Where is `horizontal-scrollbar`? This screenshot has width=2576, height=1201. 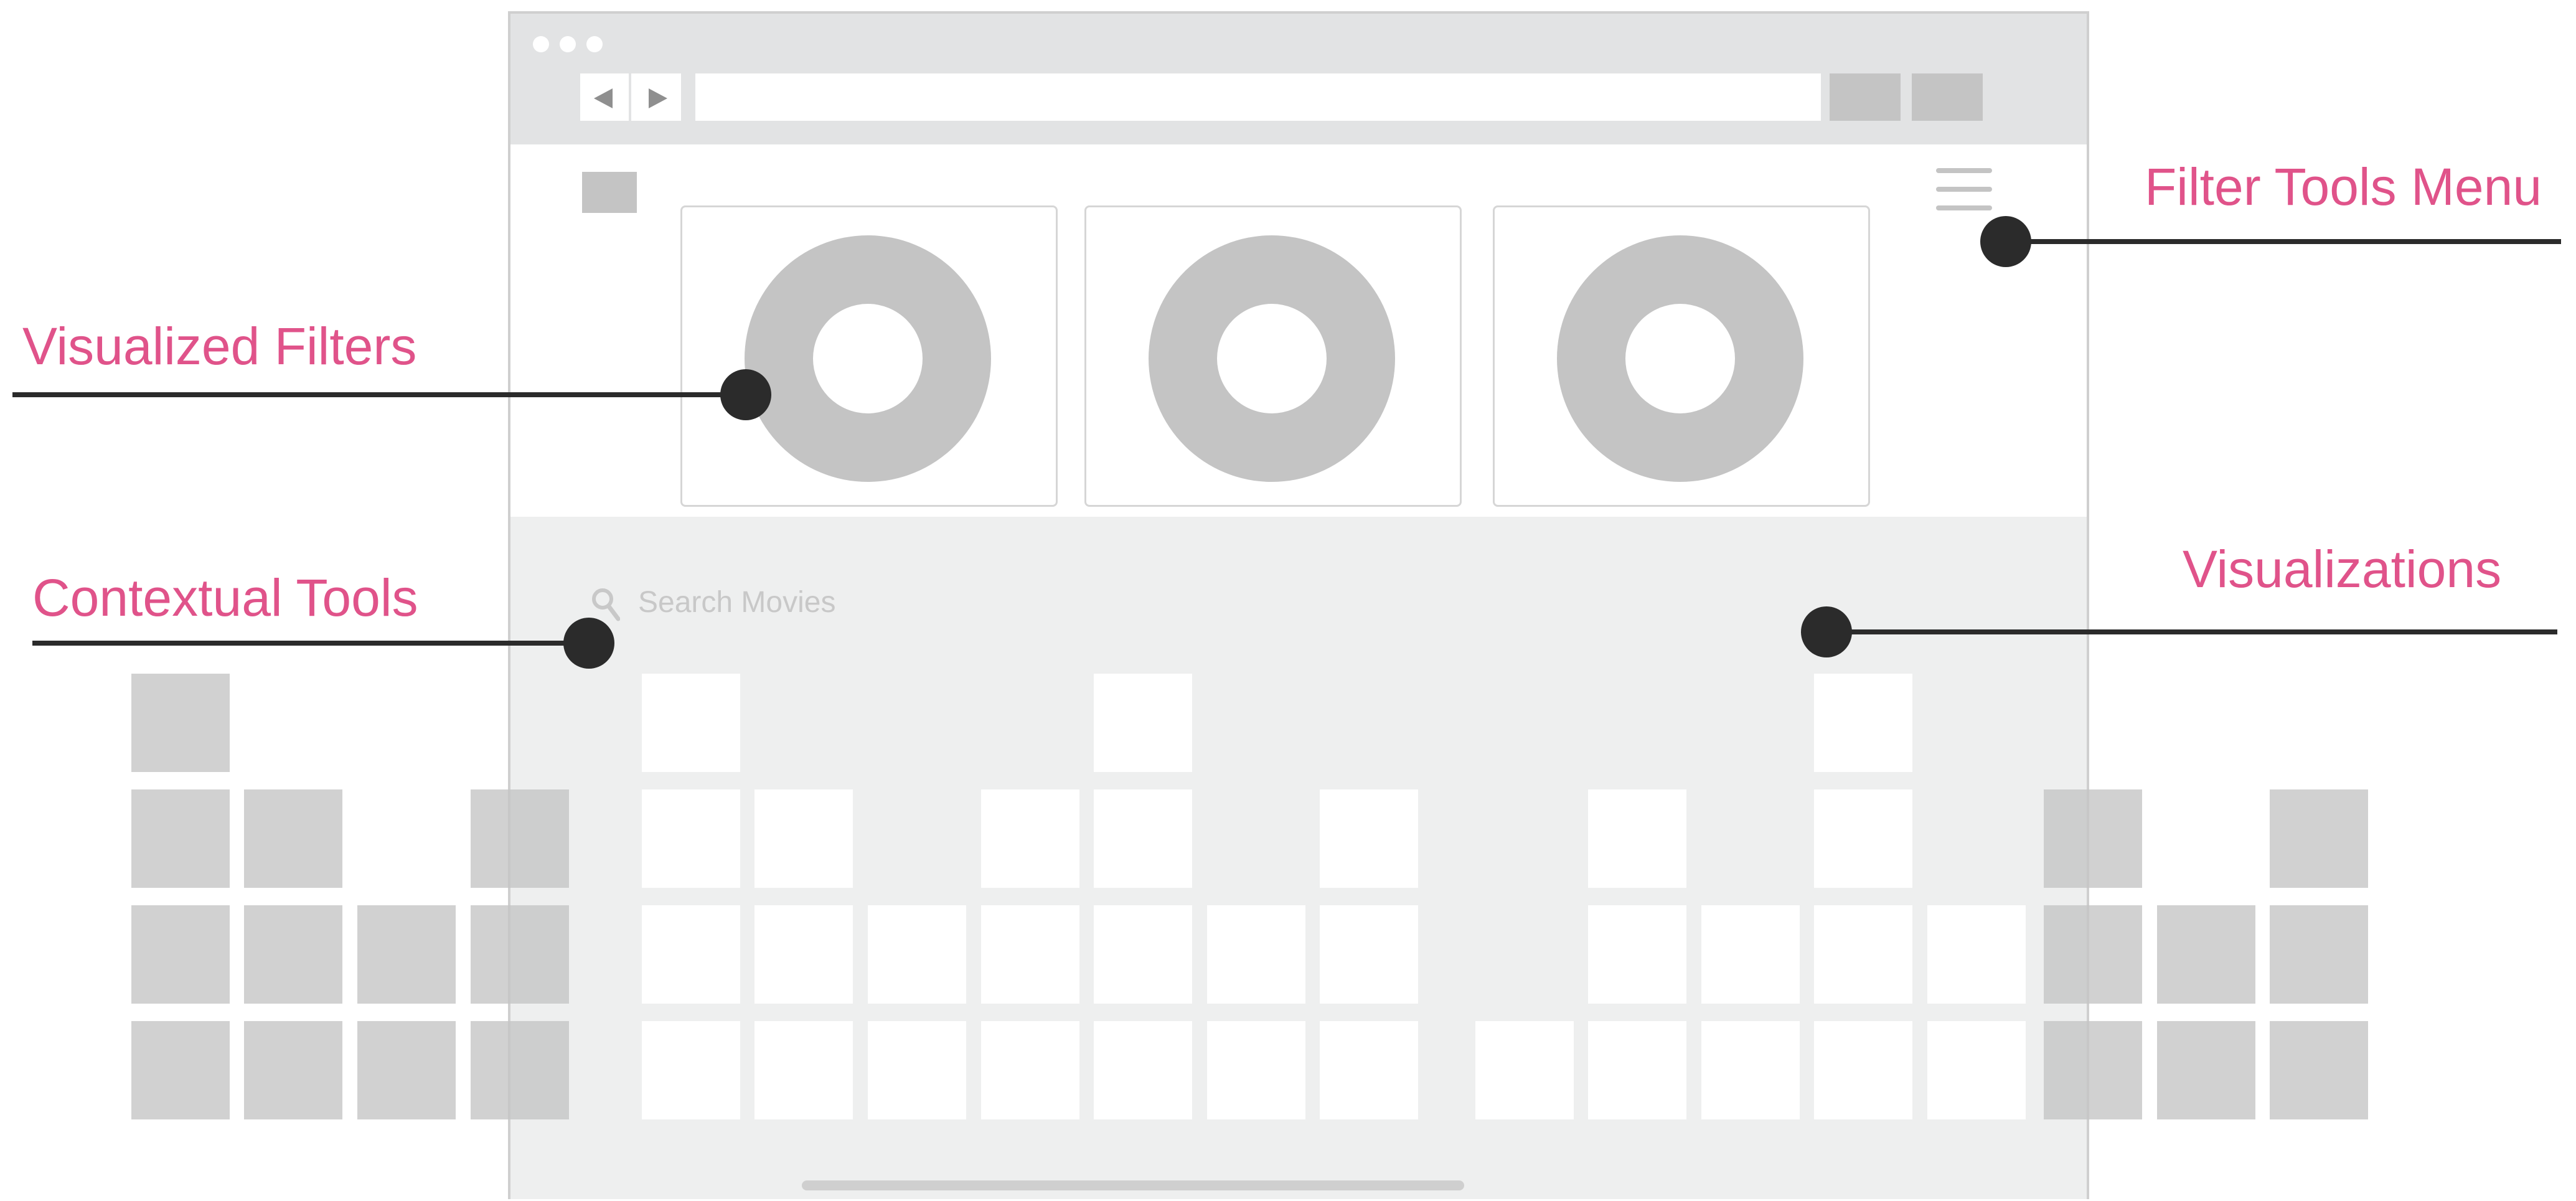 horizontal-scrollbar is located at coordinates (1133, 1185).